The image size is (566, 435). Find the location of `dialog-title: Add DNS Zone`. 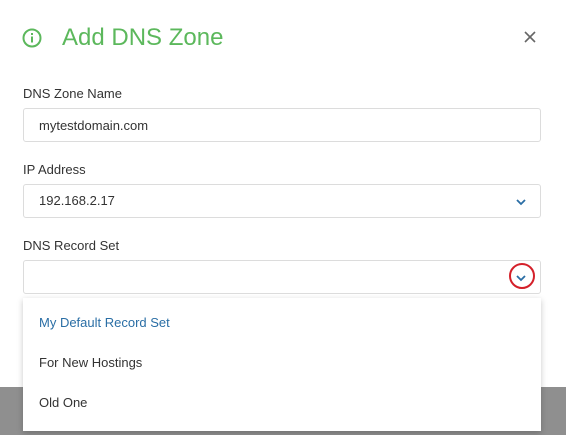

dialog-title: Add DNS Zone is located at coordinates (143, 37).